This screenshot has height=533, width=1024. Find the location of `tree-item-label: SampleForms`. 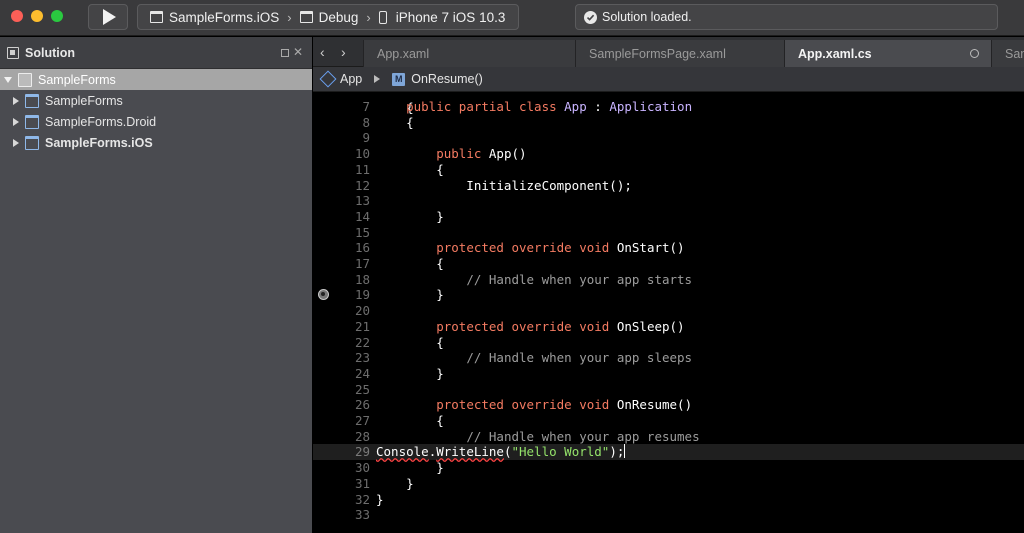

tree-item-label: SampleForms is located at coordinates (77, 79).